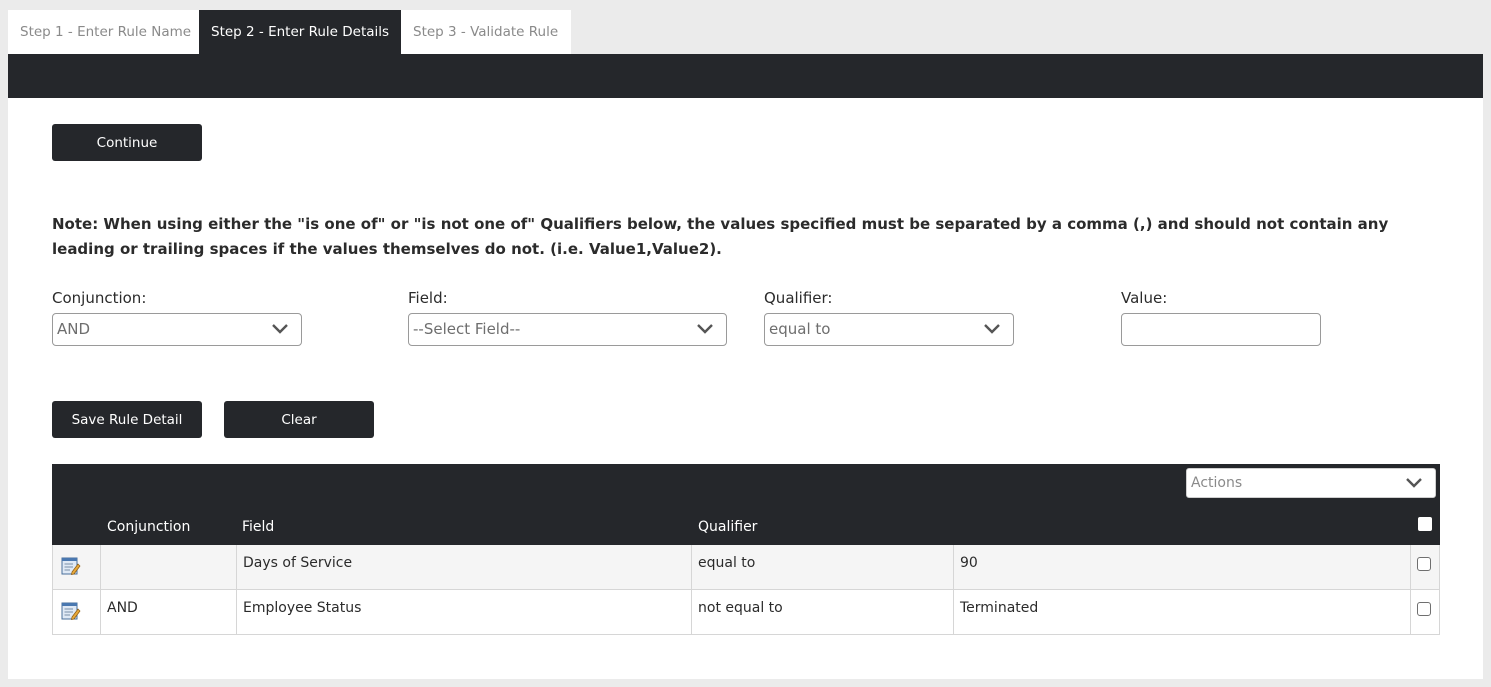 The height and width of the screenshot is (687, 1491). I want to click on qualifier-cell: equal to, so click(823, 567).